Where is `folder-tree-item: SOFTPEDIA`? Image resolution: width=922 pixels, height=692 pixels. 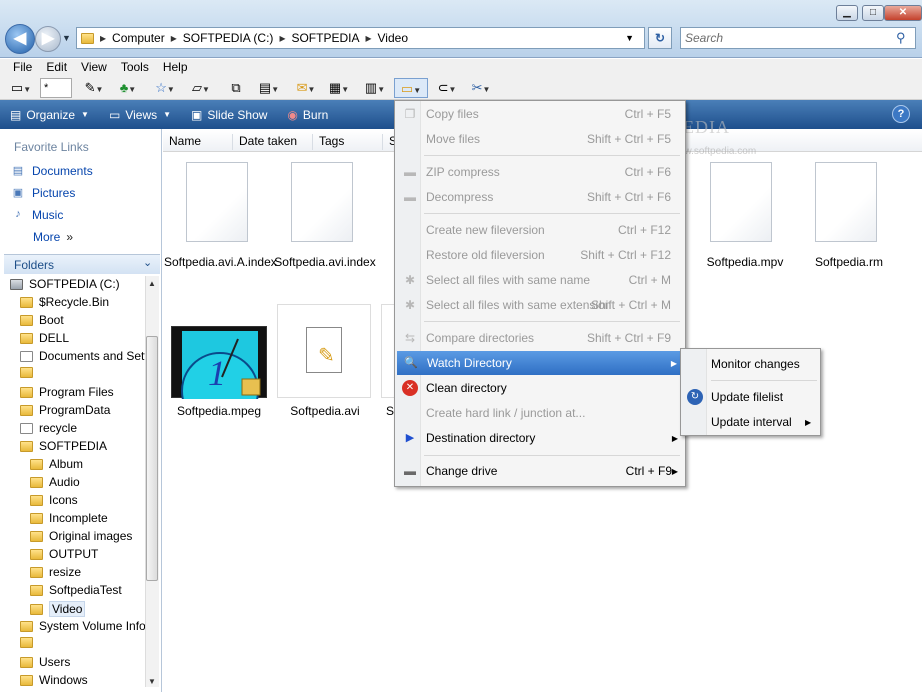 folder-tree-item: SOFTPEDIA is located at coordinates (82, 446).